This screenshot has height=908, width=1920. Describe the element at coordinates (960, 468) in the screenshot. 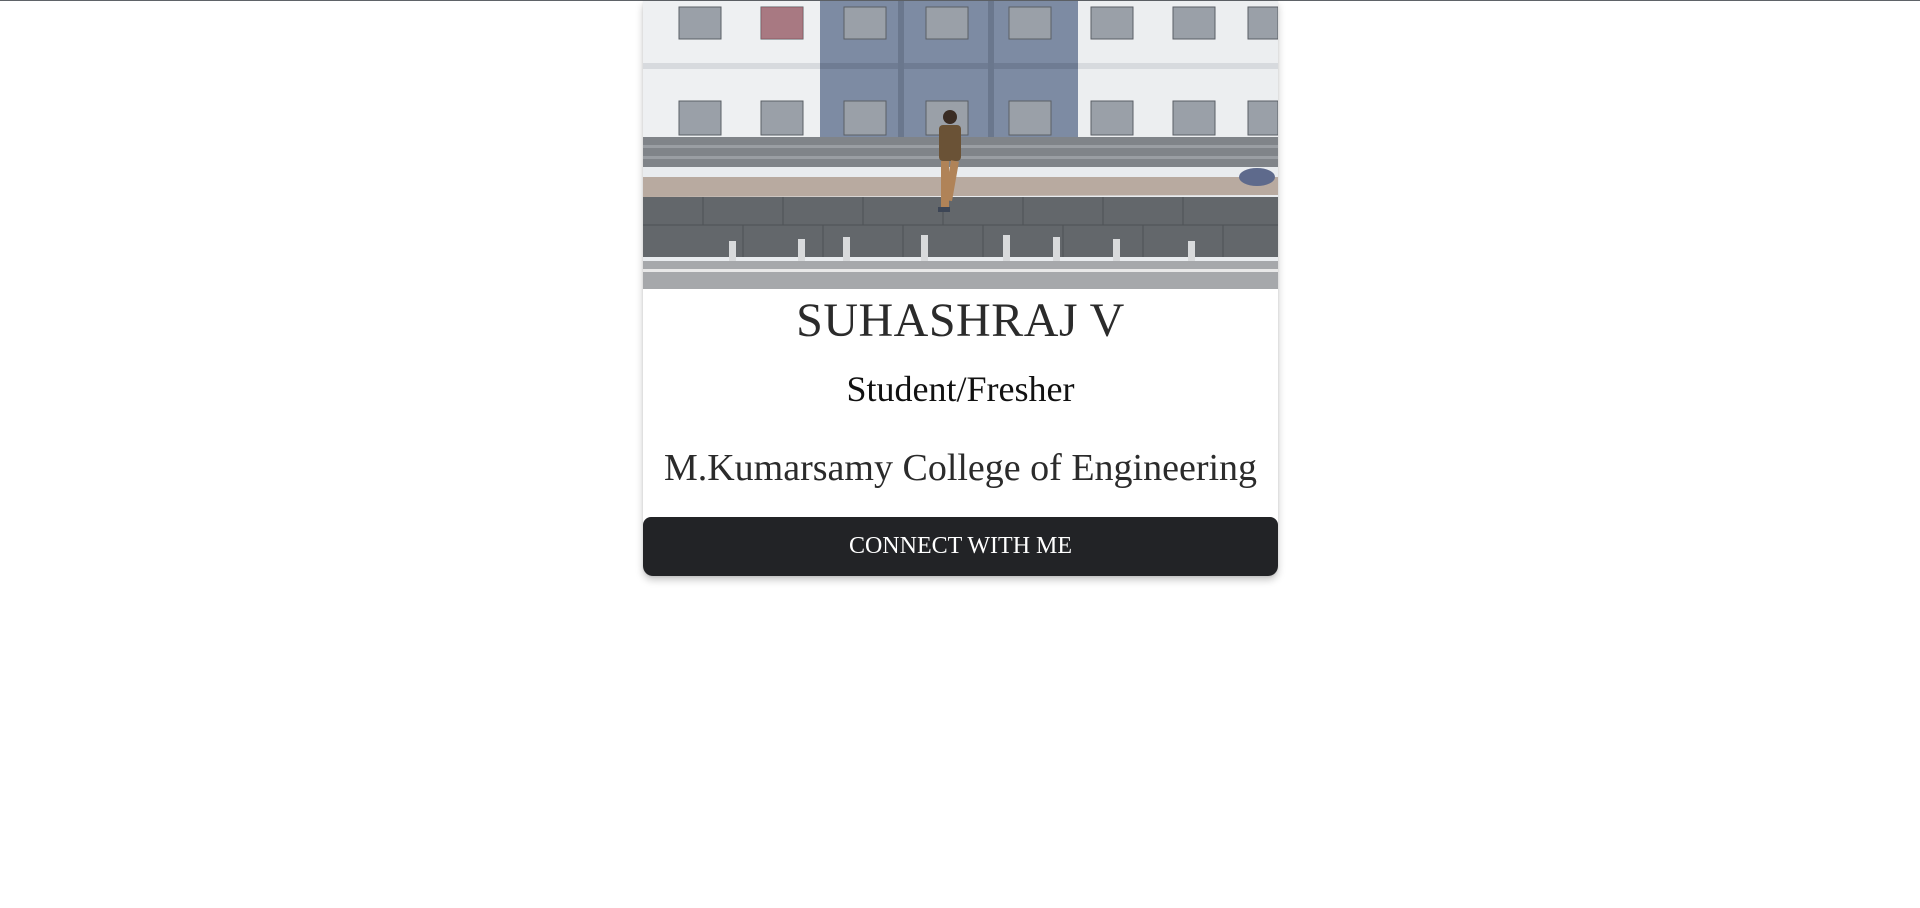

I see `profile-college: M.Kumarsamy College of Engineering` at that location.